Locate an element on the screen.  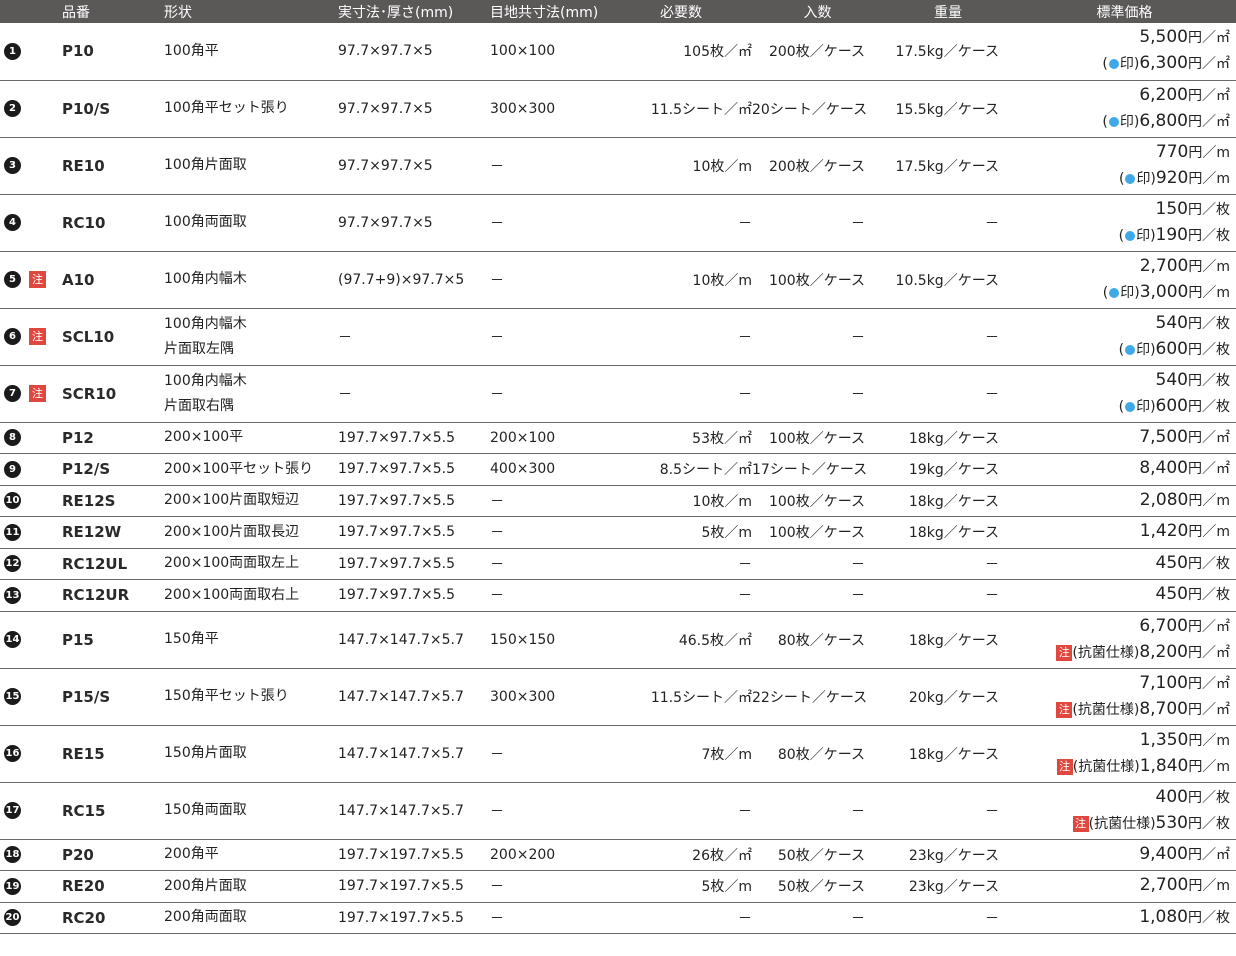
row-number: 2 is located at coordinates (12, 108).